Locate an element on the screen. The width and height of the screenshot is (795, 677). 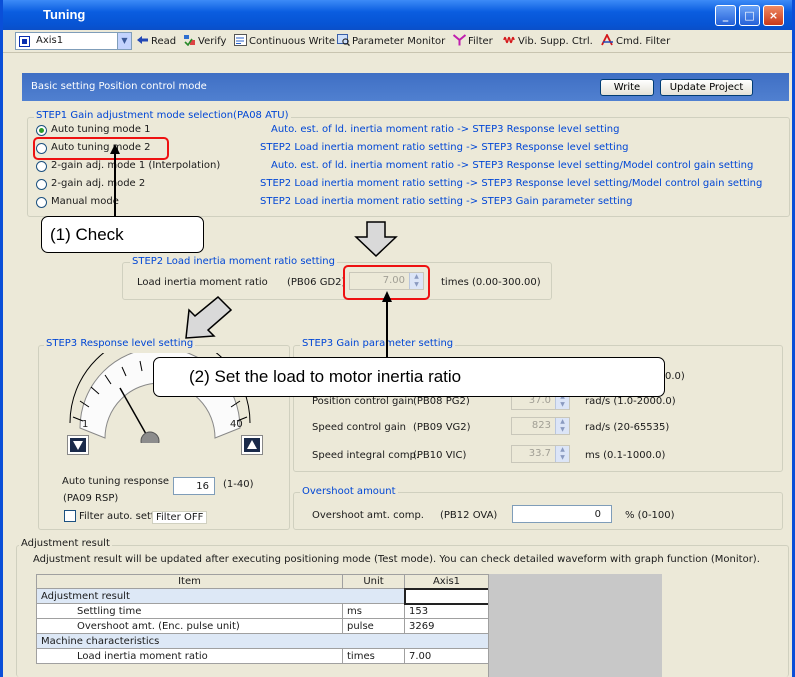
table-row: Settling time ms 153 is located at coordinates (262, 611).